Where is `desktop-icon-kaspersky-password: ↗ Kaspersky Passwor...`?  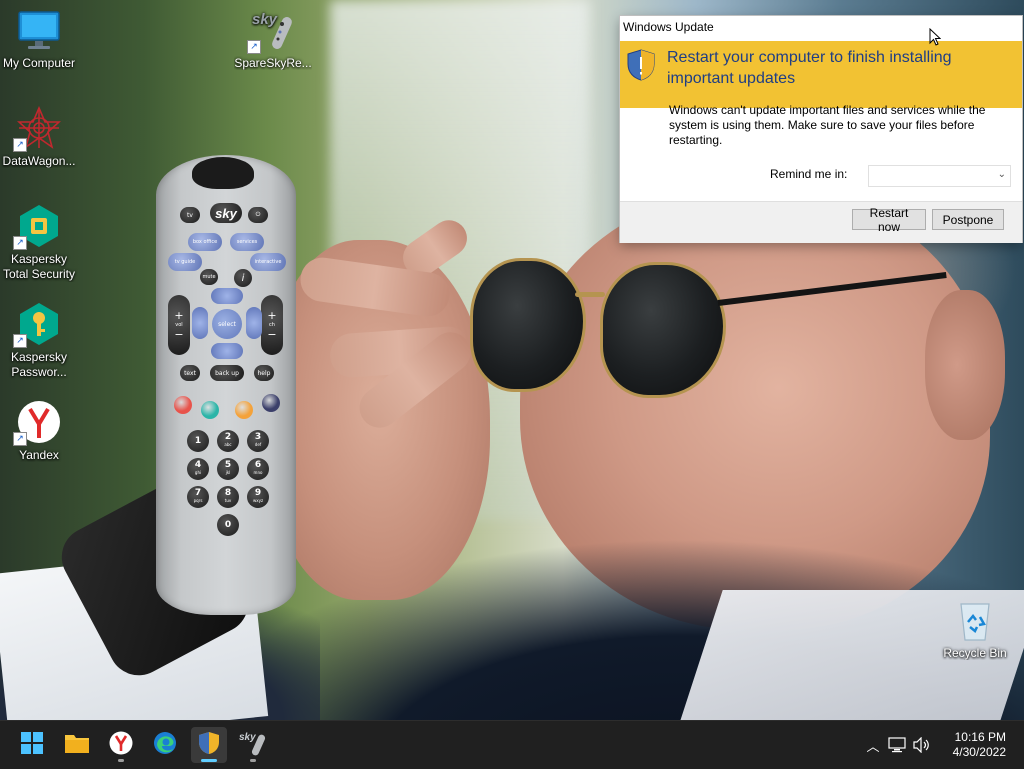 desktop-icon-kaspersky-password: ↗ Kaspersky Passwor... is located at coordinates (39, 341).